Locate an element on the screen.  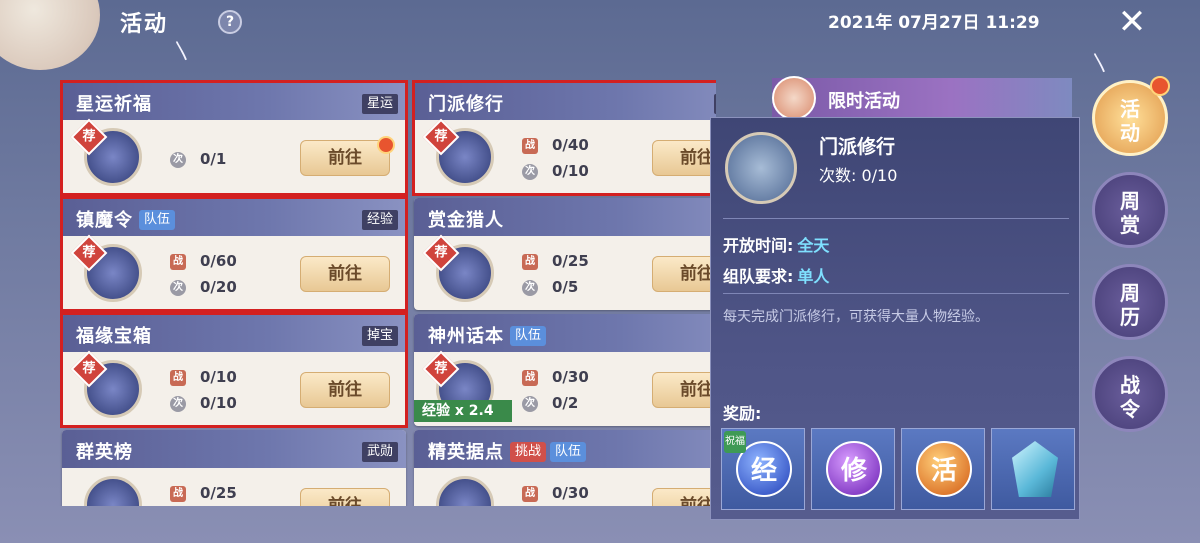
activity-card: 星运祈福 星运 荐次 0/1 前往 is located at coordinates (234, 138).